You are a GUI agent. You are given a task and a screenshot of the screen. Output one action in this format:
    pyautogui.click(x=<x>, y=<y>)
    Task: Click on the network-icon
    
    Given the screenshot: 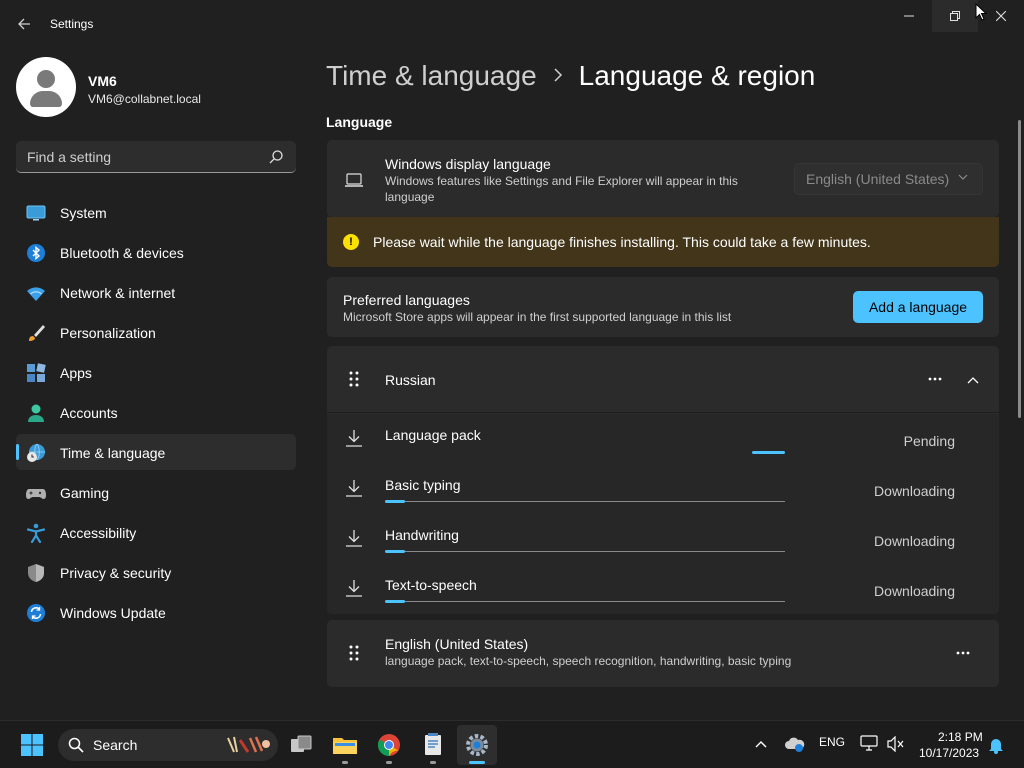 What is the action you would take?
    pyautogui.click(x=869, y=743)
    